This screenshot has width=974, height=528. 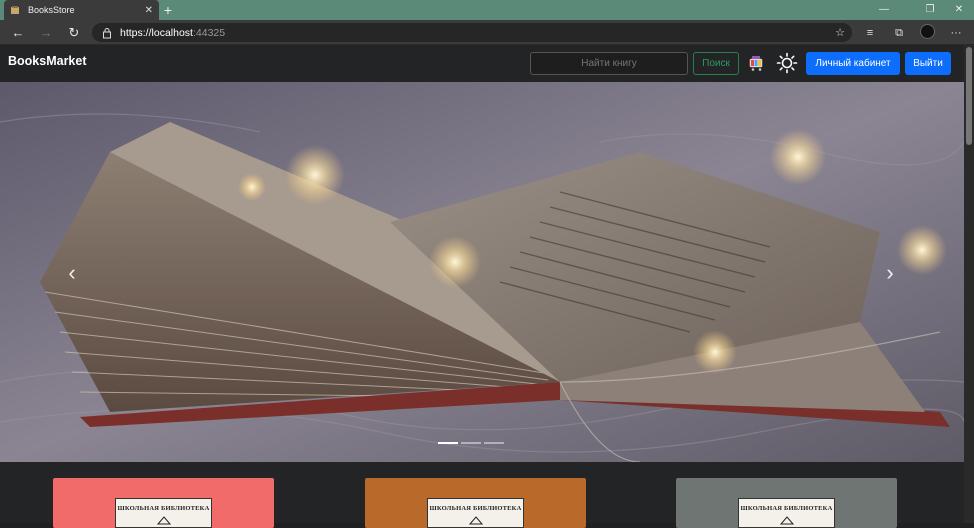 What do you see at coordinates (884, 10) in the screenshot?
I see `minimize-icon: —` at bounding box center [884, 10].